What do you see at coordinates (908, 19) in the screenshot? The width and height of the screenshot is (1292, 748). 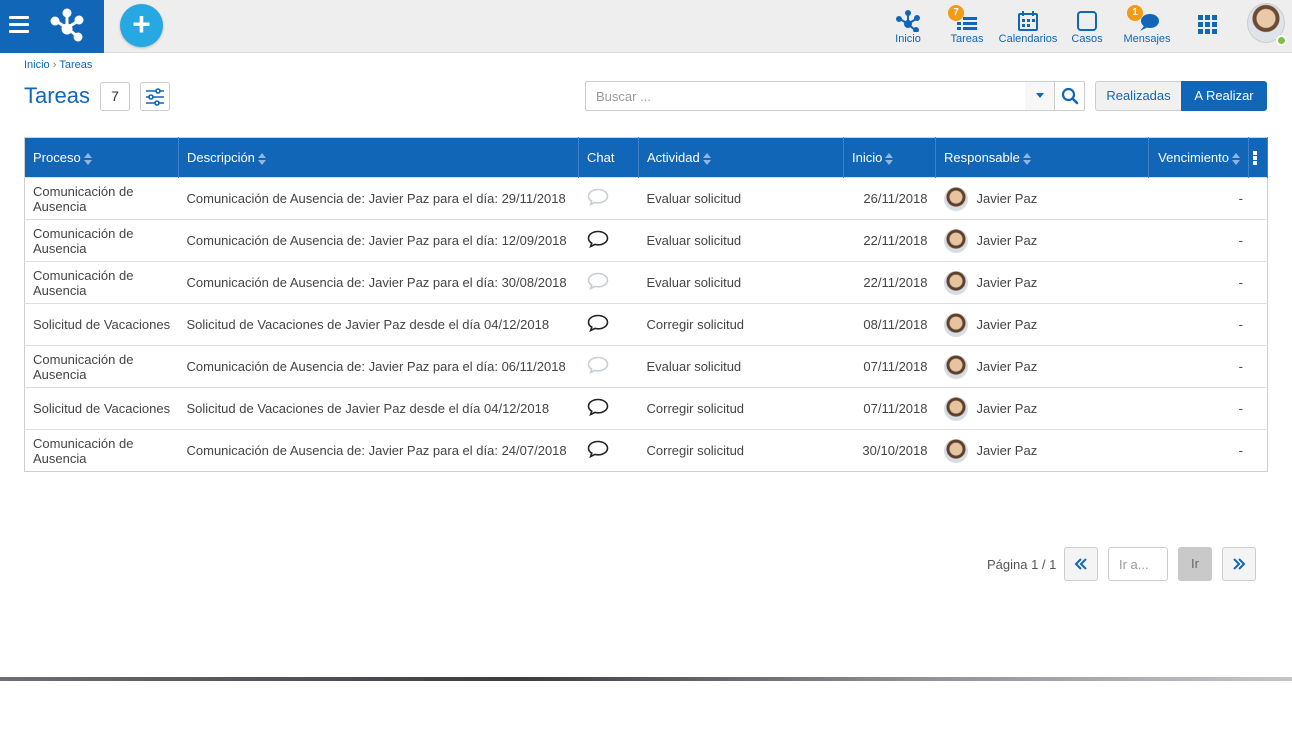 I see `process-icon` at bounding box center [908, 19].